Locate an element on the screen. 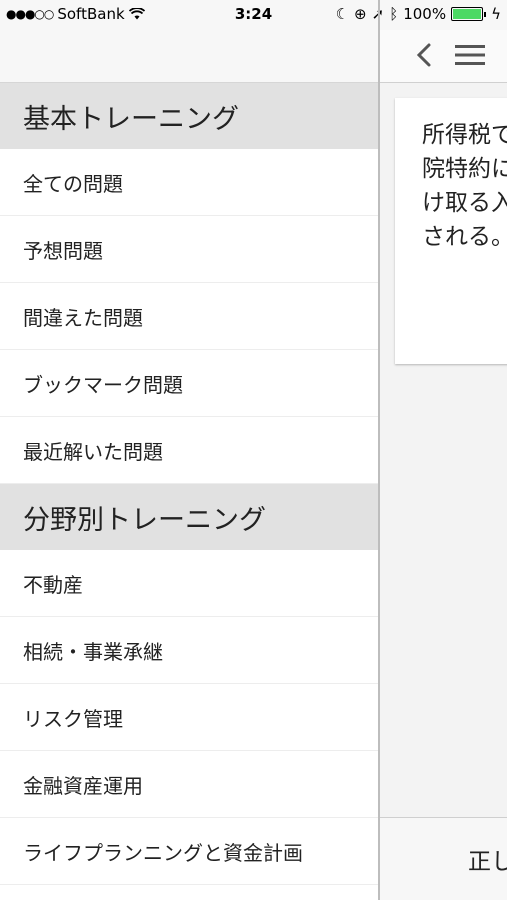 The height and width of the screenshot is (900, 507). back-chevron-icon is located at coordinates (425, 55).